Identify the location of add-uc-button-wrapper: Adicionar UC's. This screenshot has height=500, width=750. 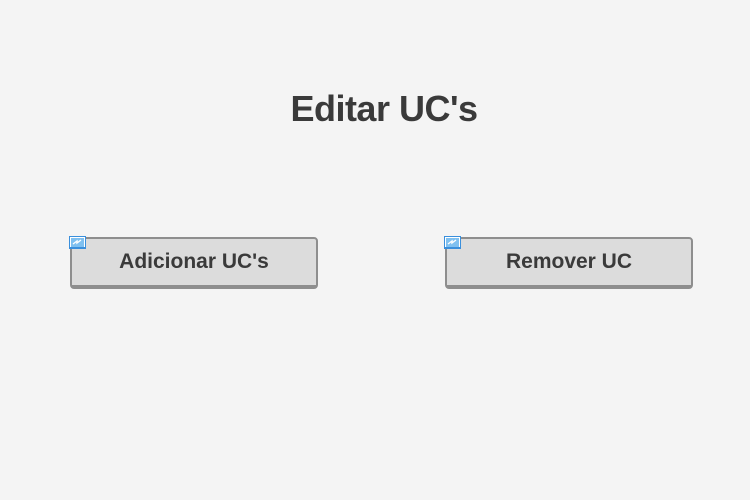
(194, 263).